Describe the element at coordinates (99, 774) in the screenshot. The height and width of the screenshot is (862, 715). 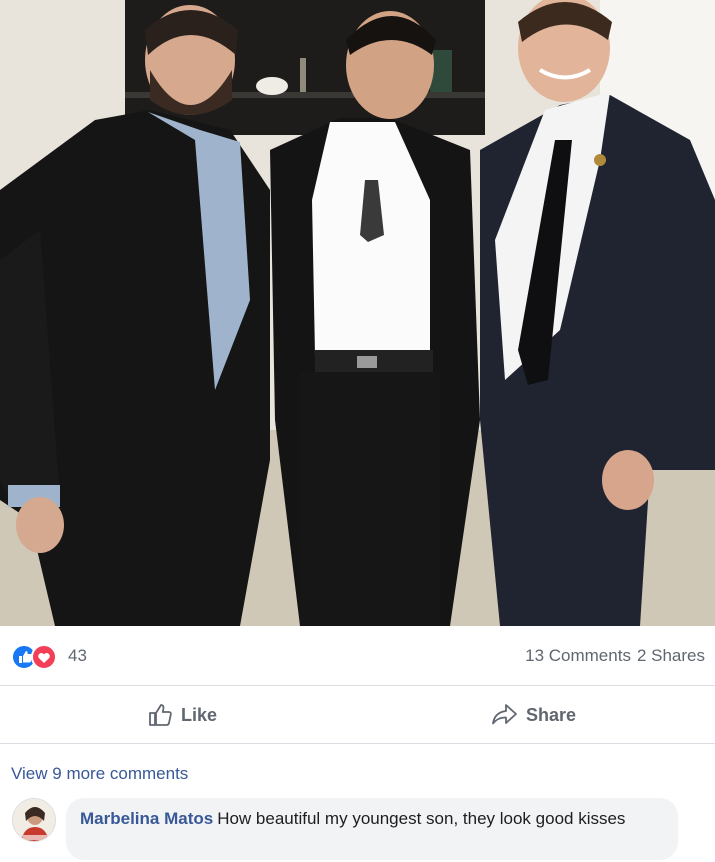
I see `view-more-comments-link: View 9 more comments` at that location.